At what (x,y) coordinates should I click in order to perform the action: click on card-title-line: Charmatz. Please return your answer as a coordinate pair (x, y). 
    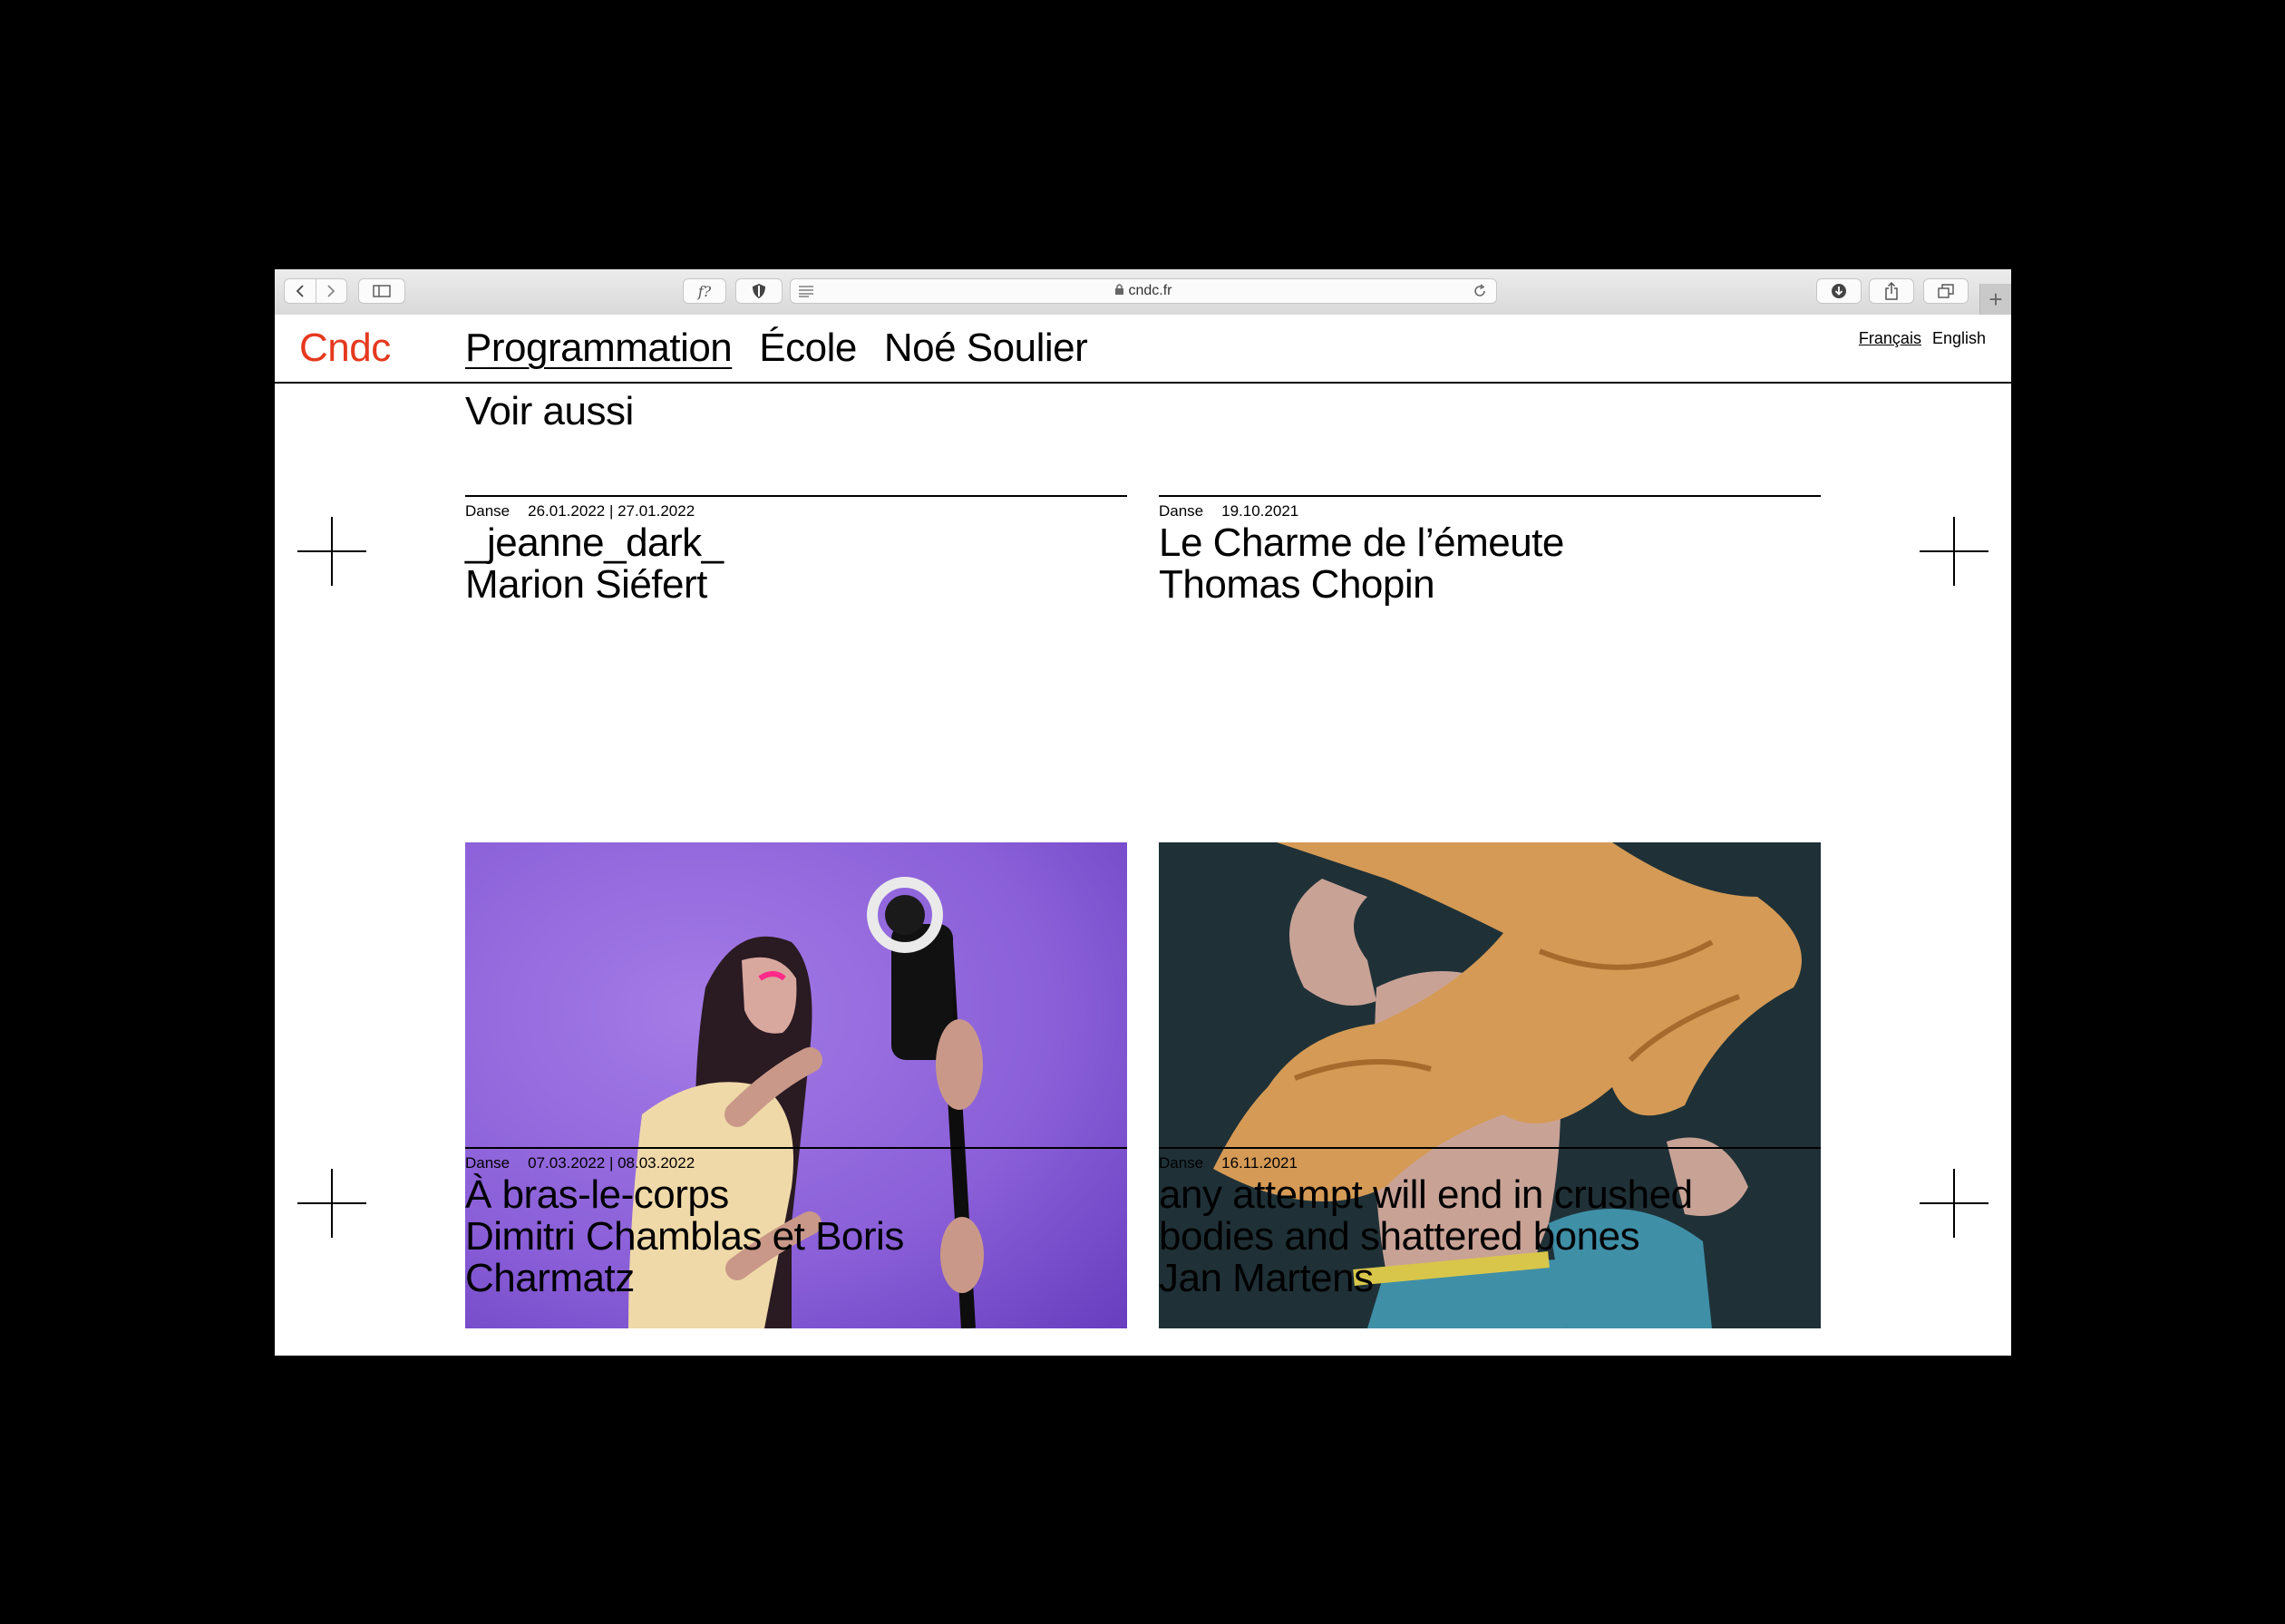
    Looking at the image, I should click on (550, 1278).